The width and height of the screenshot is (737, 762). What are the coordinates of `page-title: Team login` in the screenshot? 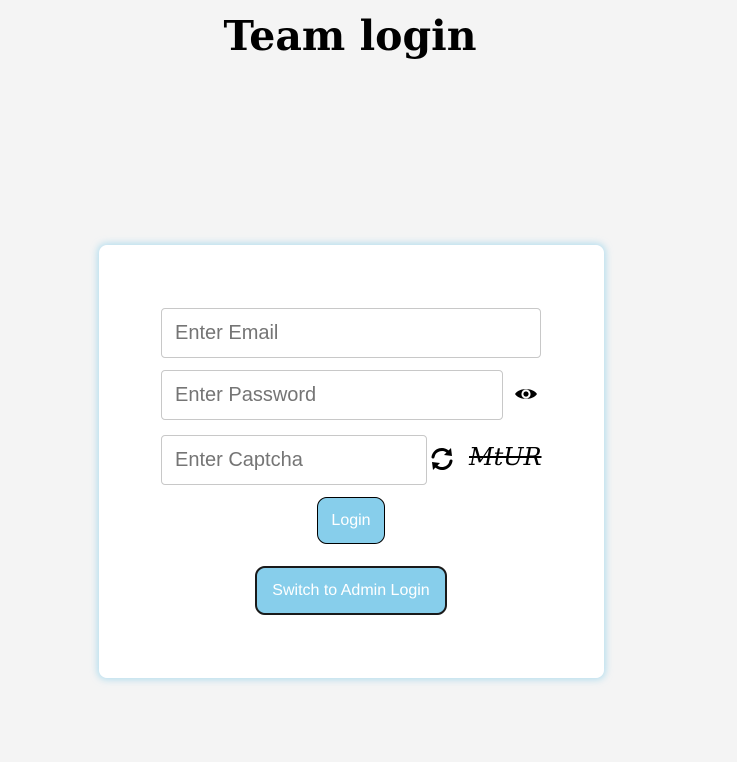 It's located at (350, 36).